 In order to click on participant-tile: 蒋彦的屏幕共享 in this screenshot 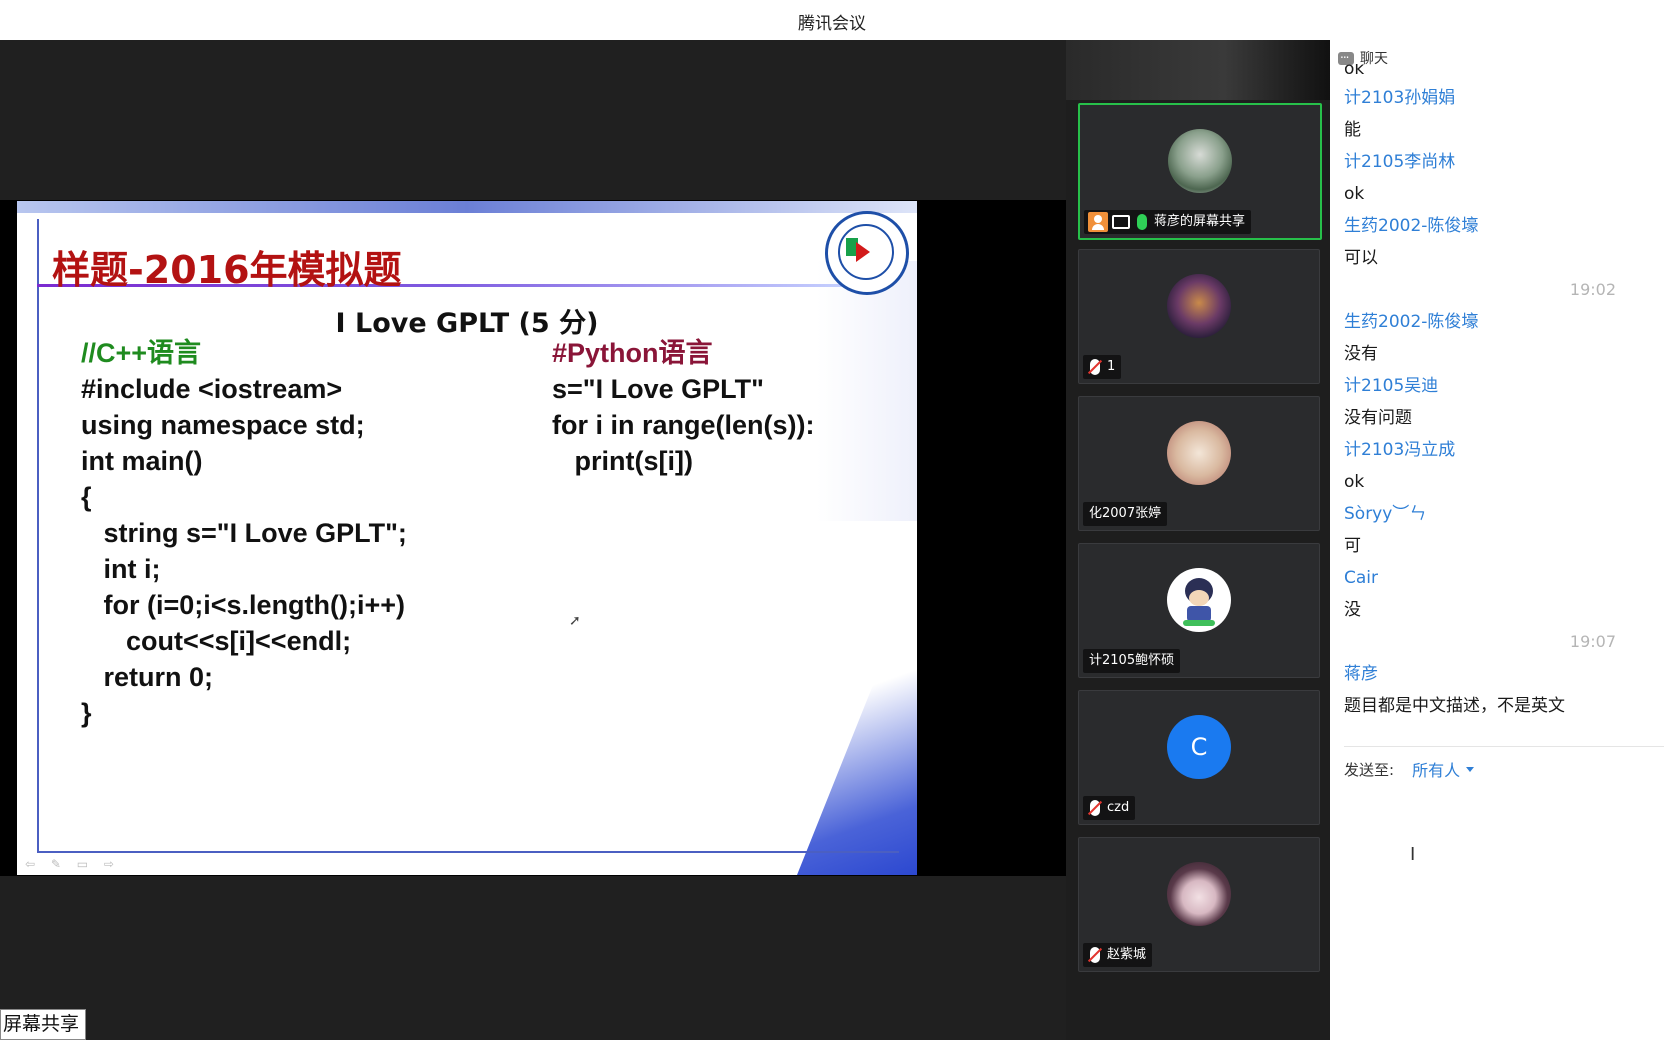, I will do `click(1200, 171)`.